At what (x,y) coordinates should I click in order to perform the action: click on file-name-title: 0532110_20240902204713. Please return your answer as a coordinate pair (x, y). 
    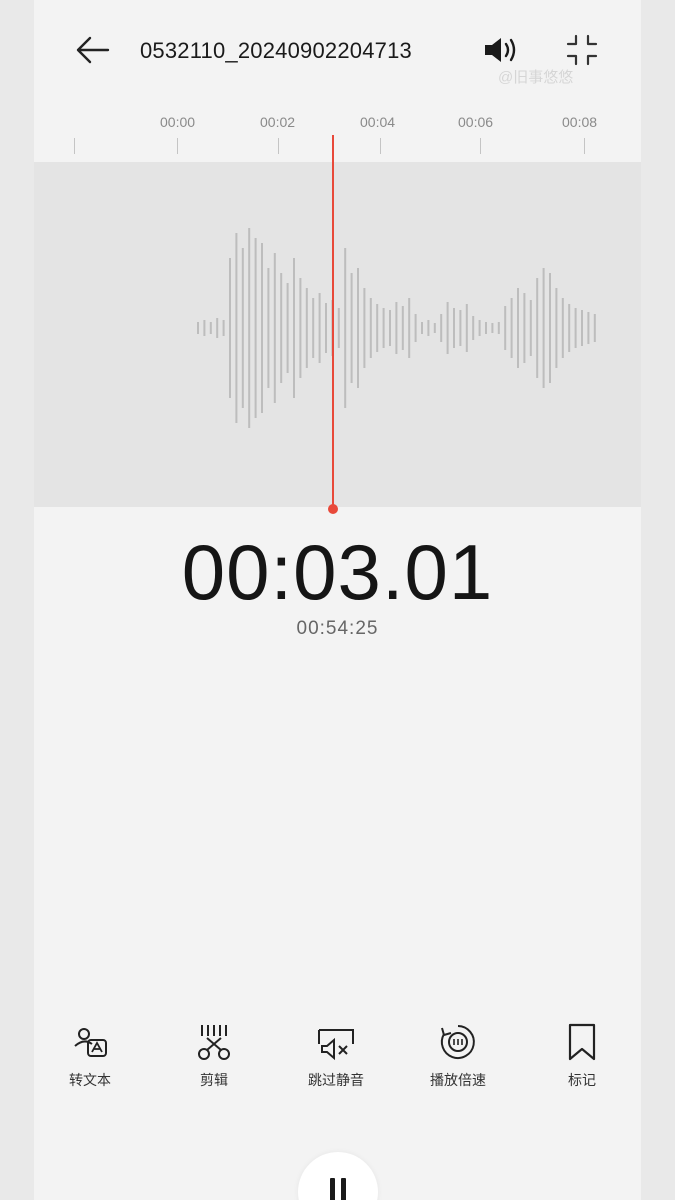
    Looking at the image, I should click on (276, 50).